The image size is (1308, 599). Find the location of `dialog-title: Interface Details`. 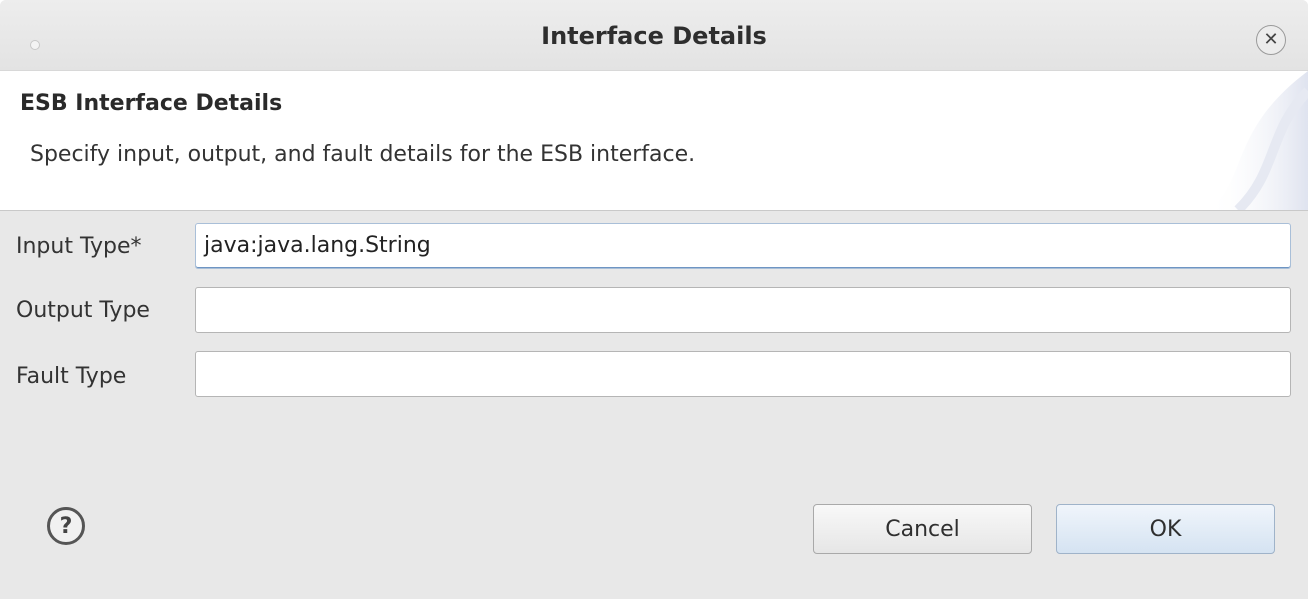

dialog-title: Interface Details is located at coordinates (654, 36).